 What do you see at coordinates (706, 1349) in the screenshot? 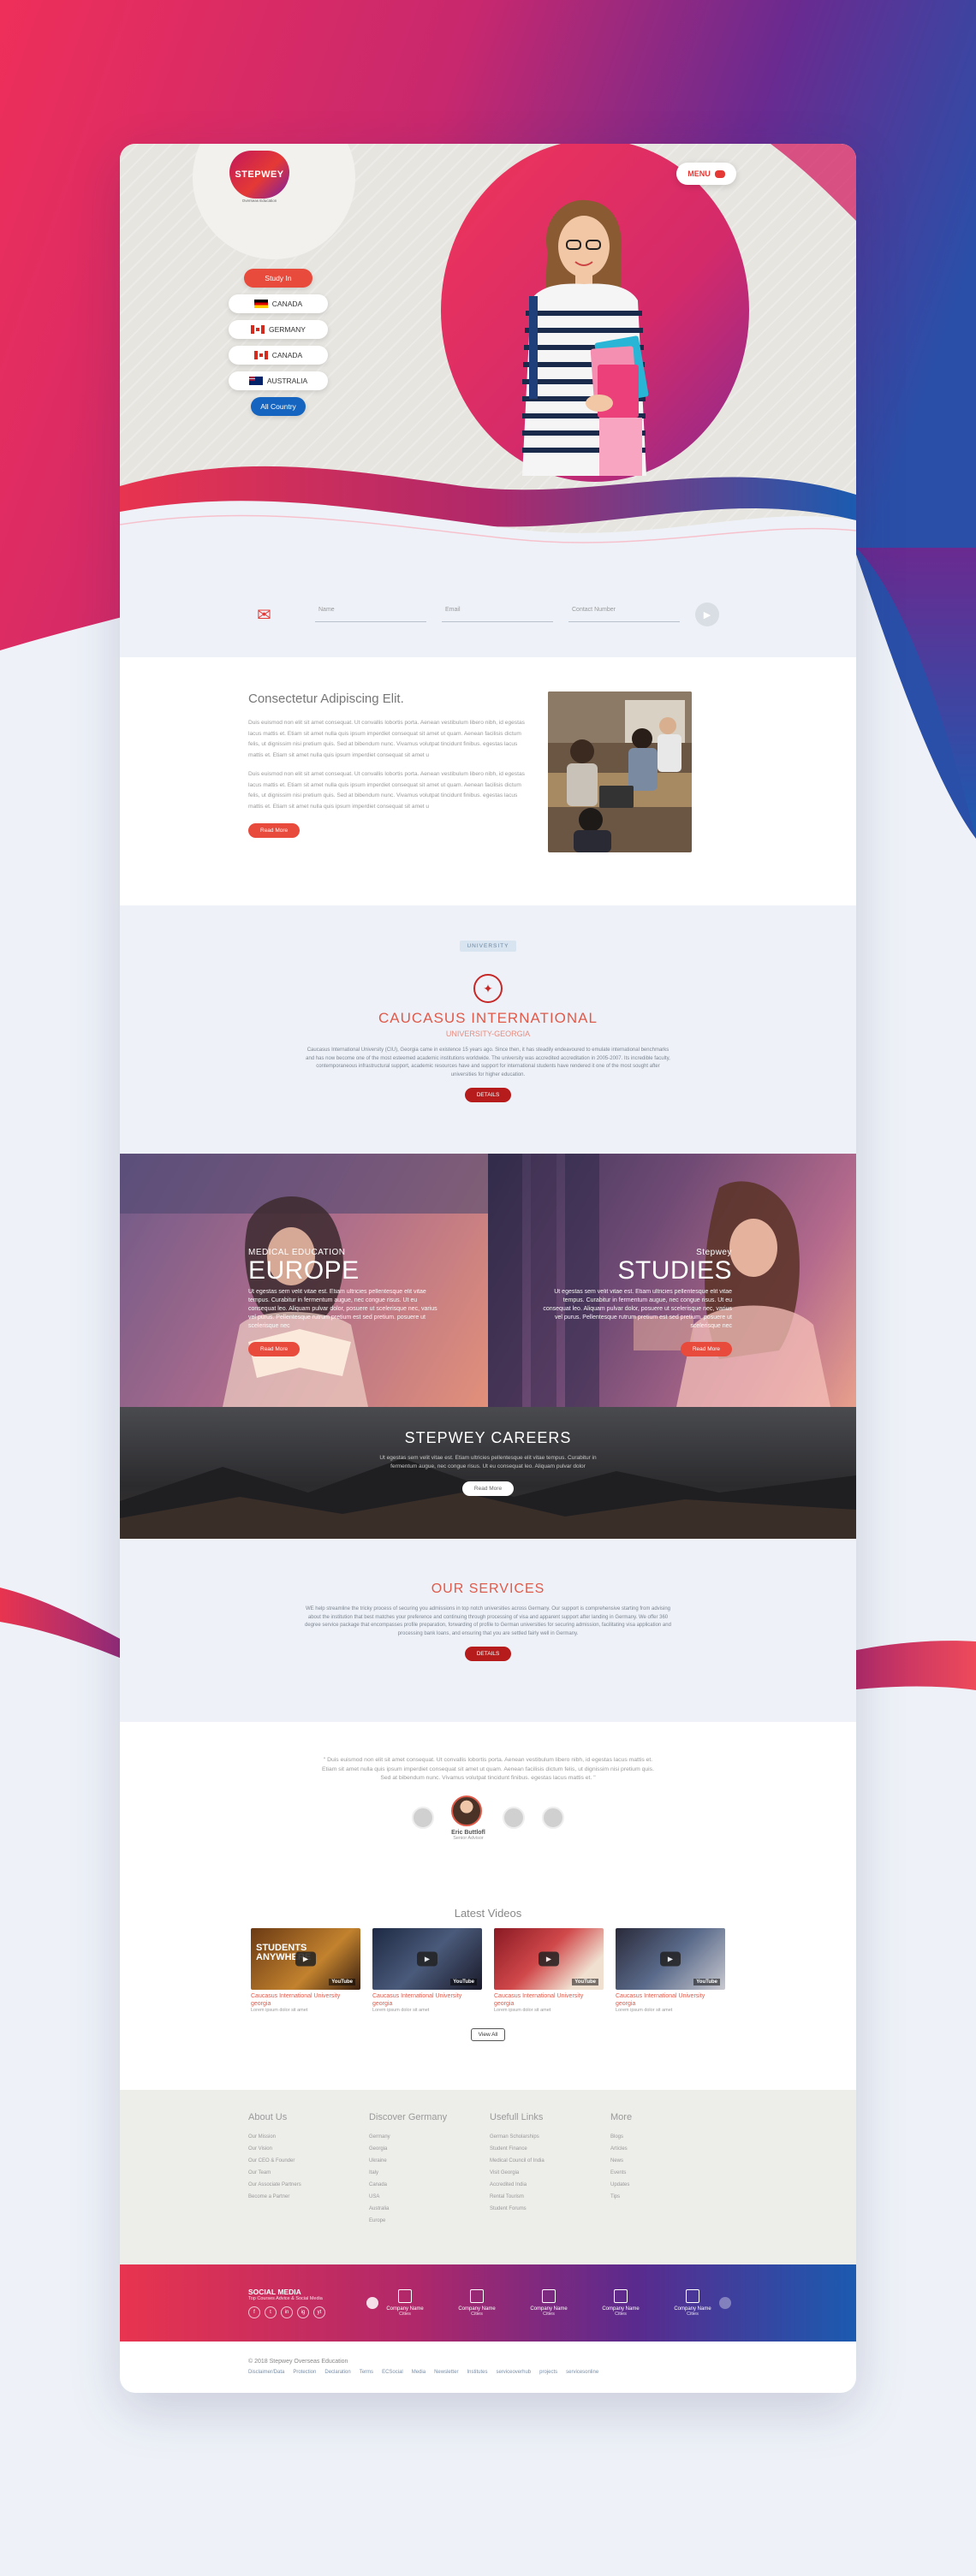
I see `studies-read-more-button: Read More` at bounding box center [706, 1349].